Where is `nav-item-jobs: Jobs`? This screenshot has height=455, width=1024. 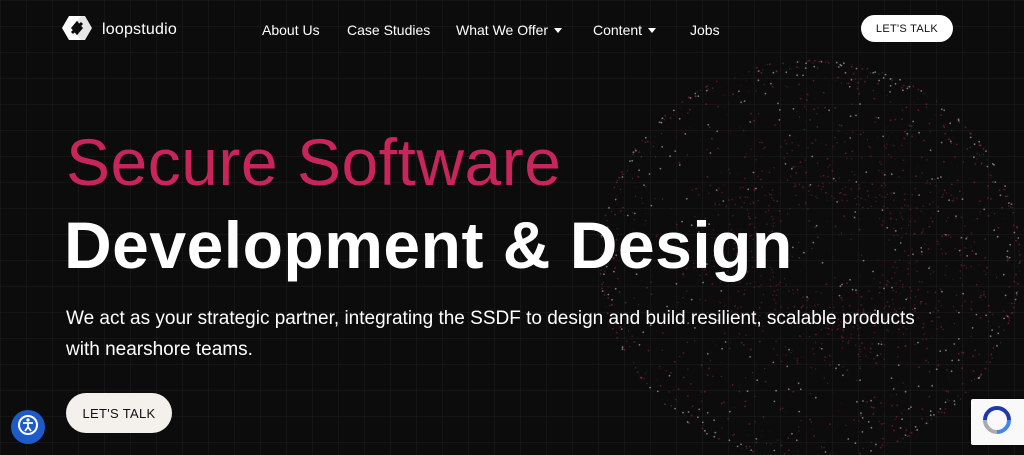
nav-item-jobs: Jobs is located at coordinates (705, 30).